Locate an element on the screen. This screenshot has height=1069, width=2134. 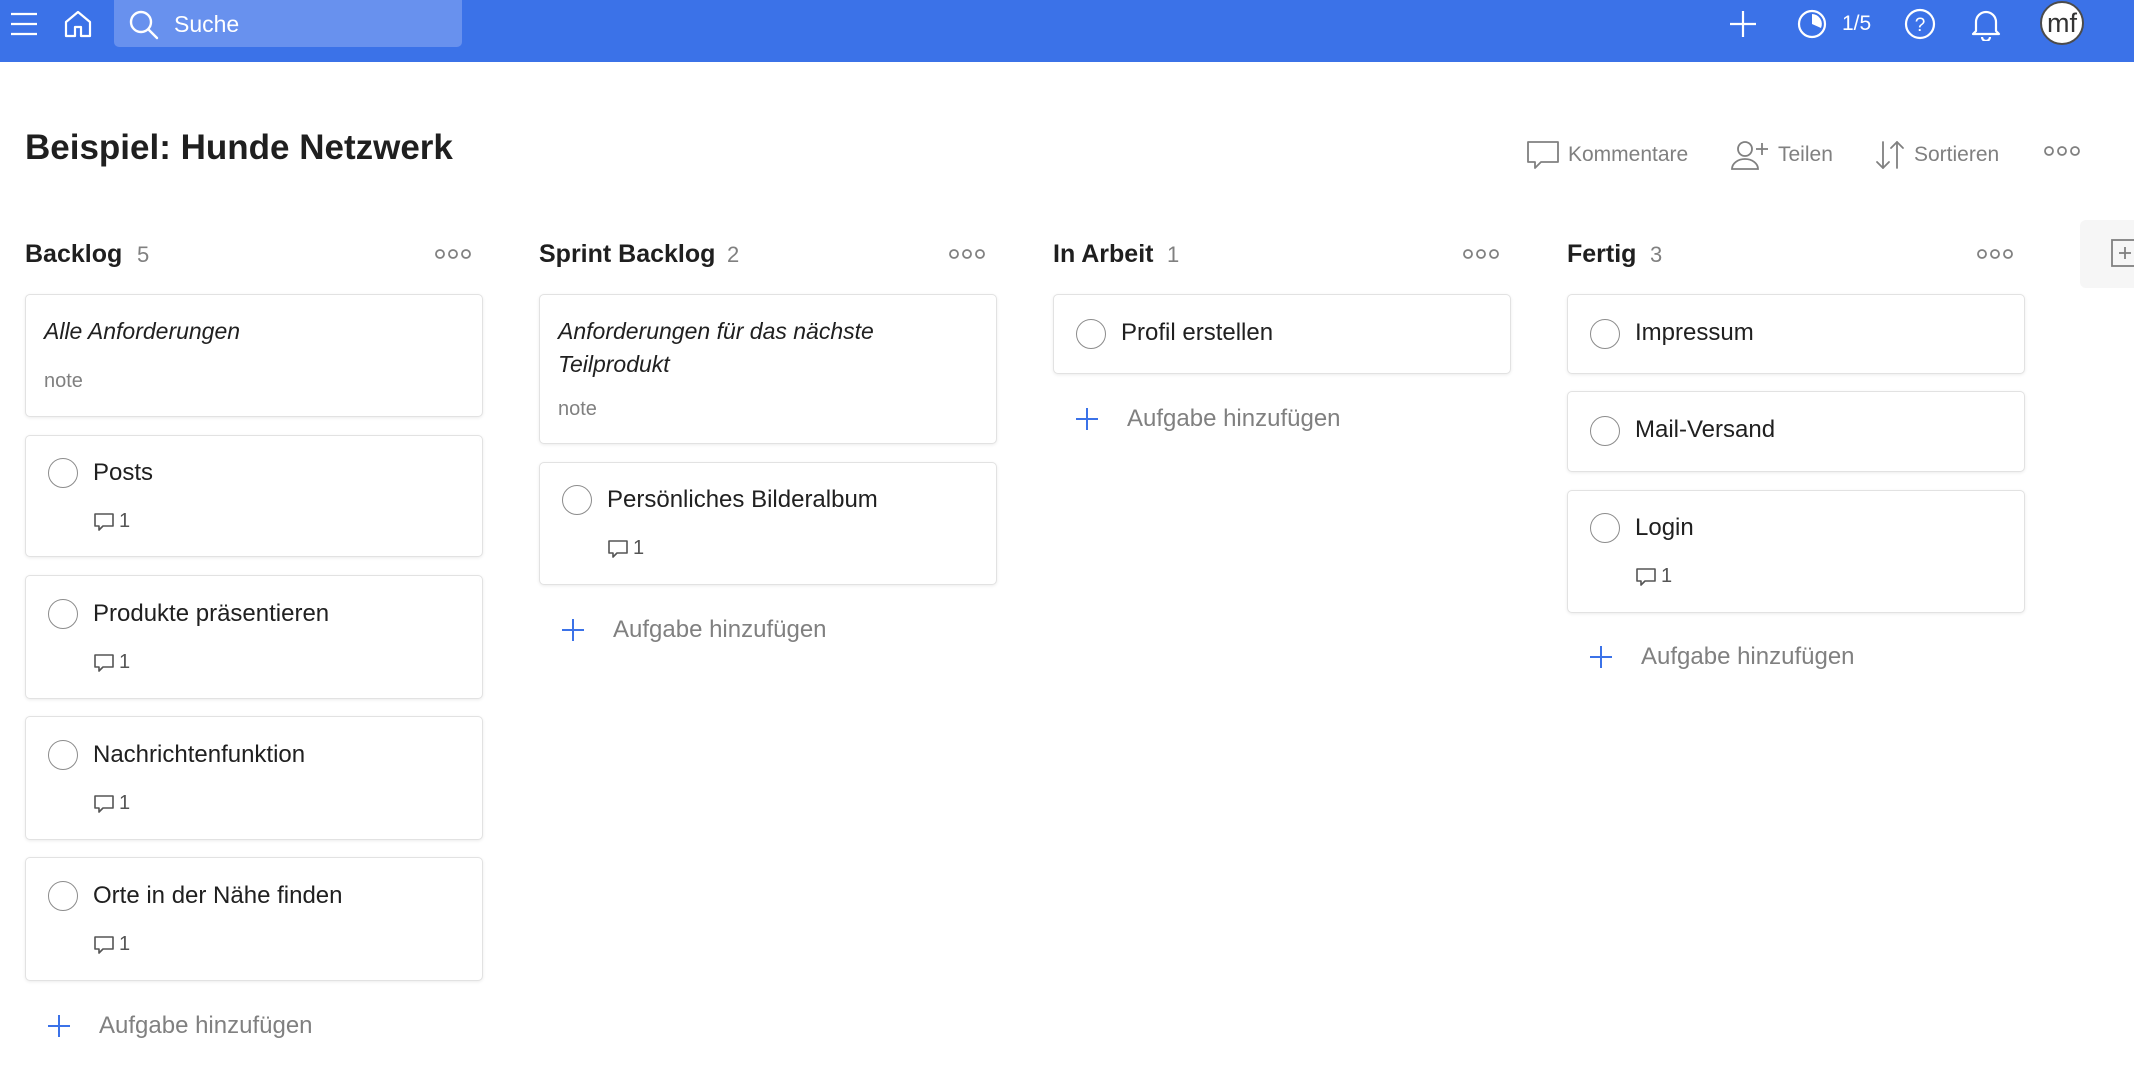
comments-button: Kommentare is located at coordinates (1607, 155).